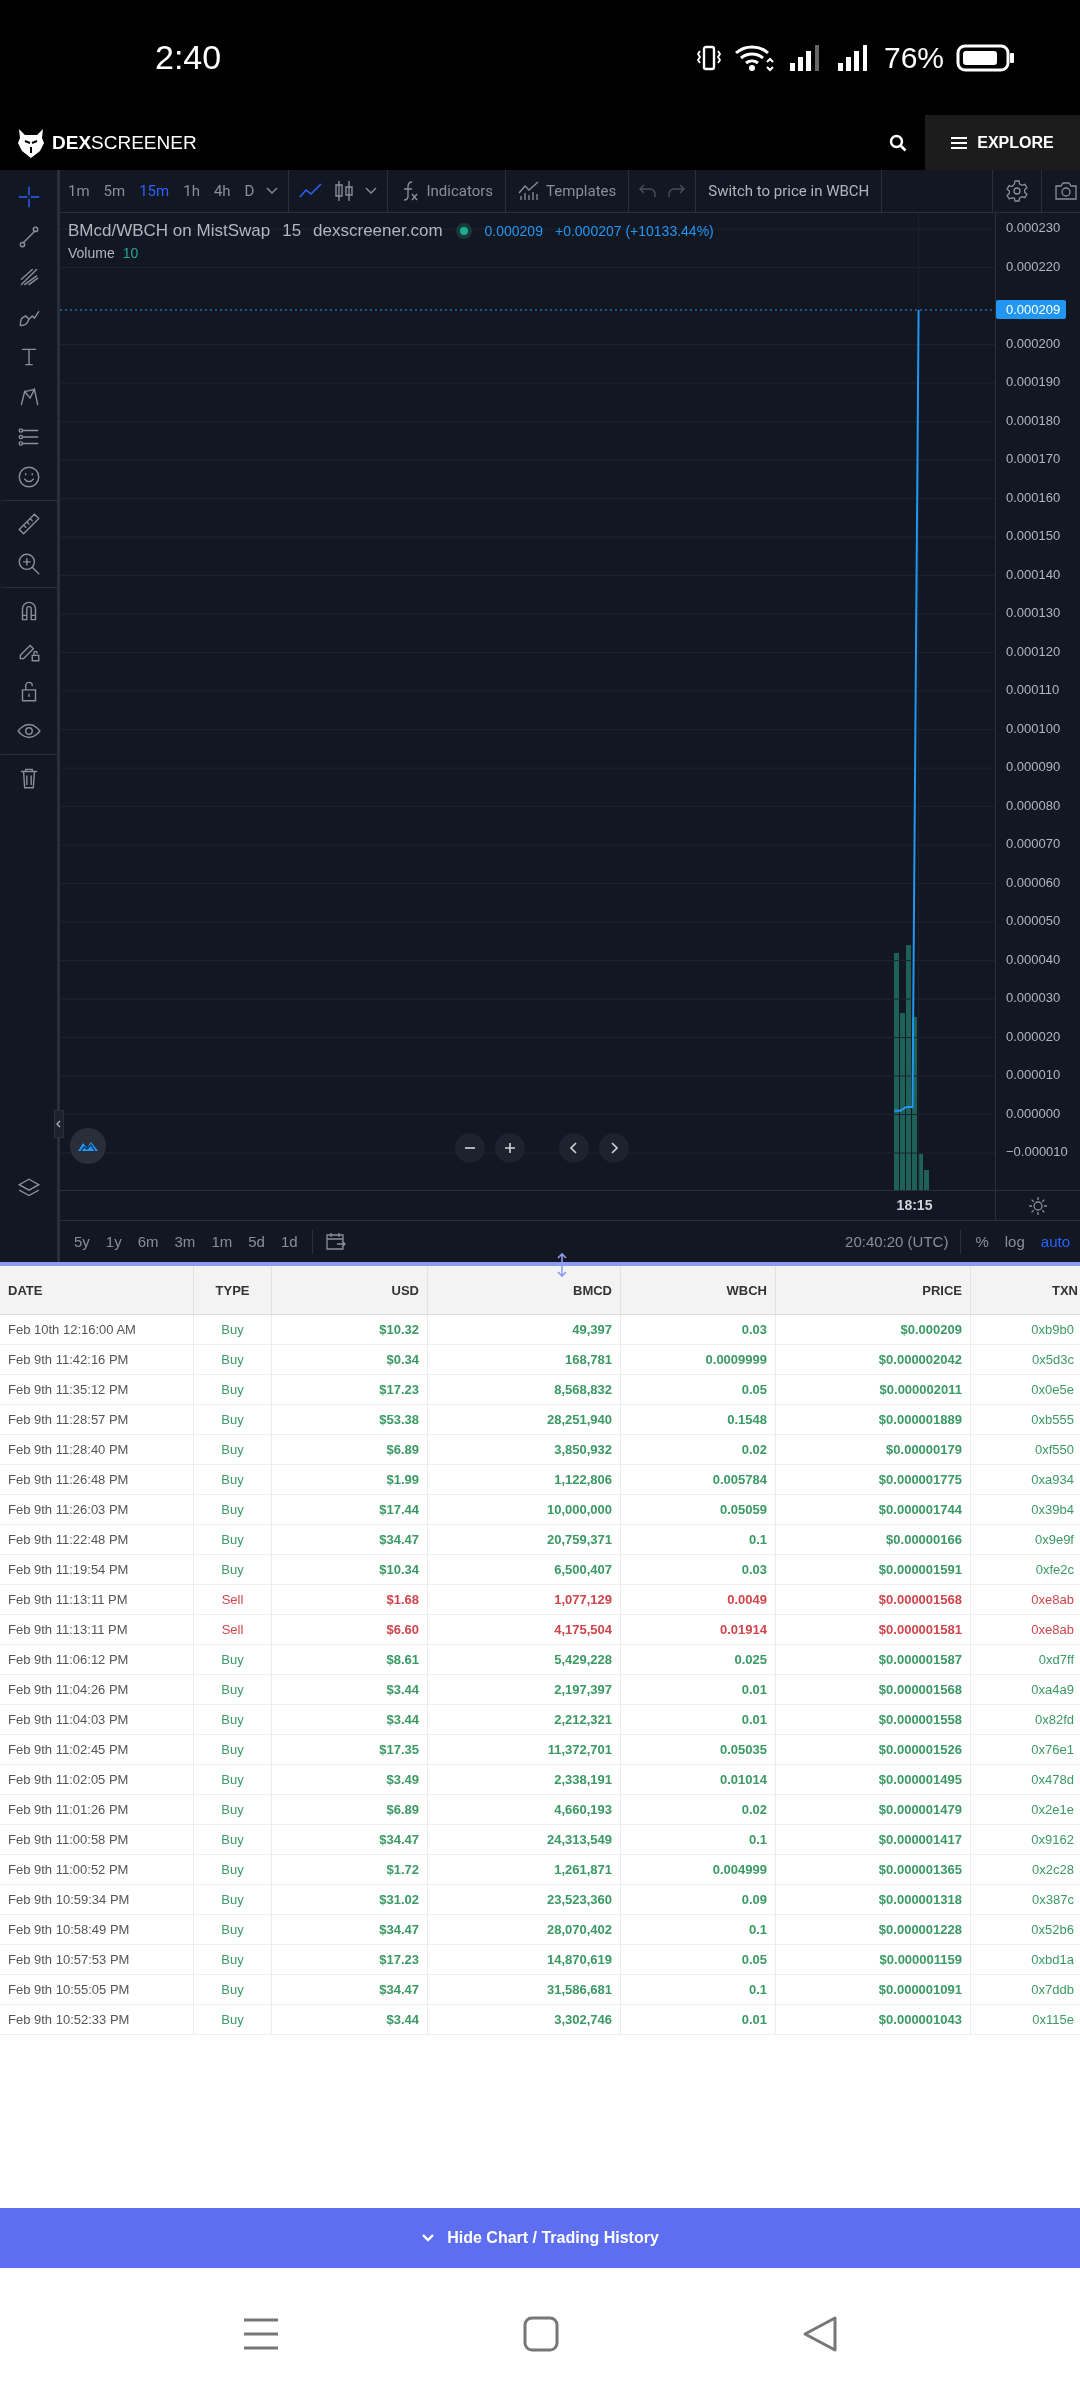  I want to click on hide-chart-button: Hide Chart / Trading History, so click(540, 2238).